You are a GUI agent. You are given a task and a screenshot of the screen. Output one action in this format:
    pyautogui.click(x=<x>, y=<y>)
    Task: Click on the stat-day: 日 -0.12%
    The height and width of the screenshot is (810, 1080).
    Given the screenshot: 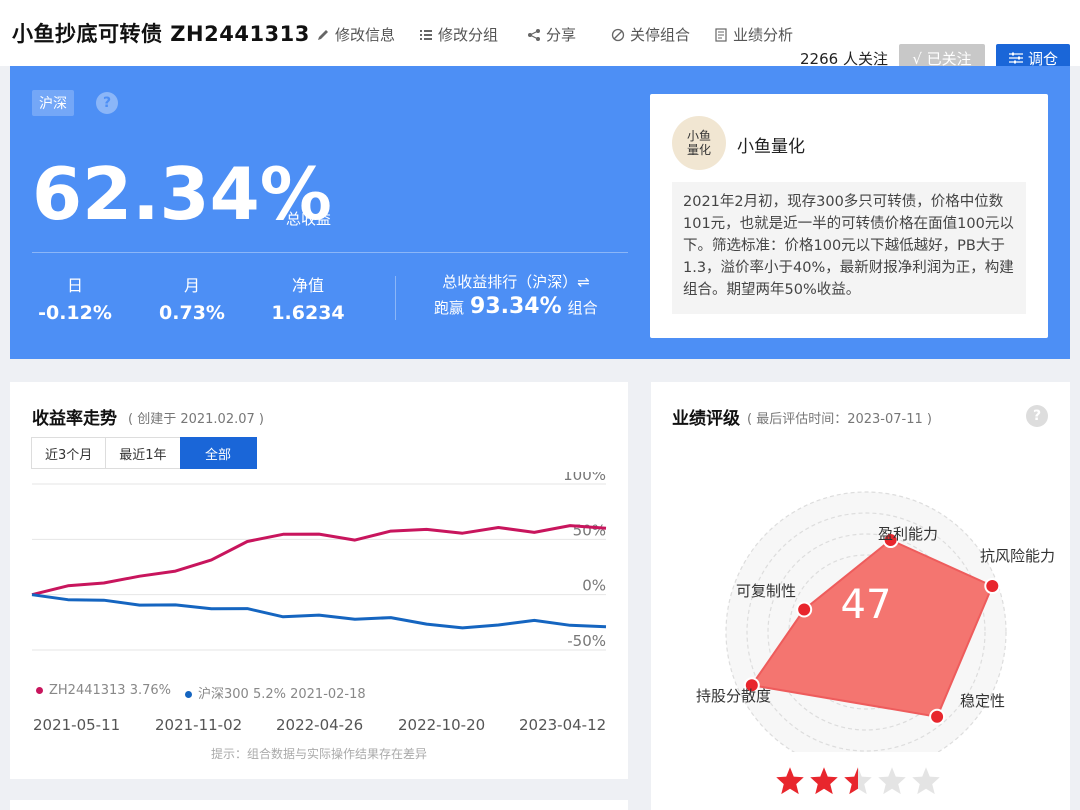 What is the action you would take?
    pyautogui.click(x=75, y=298)
    